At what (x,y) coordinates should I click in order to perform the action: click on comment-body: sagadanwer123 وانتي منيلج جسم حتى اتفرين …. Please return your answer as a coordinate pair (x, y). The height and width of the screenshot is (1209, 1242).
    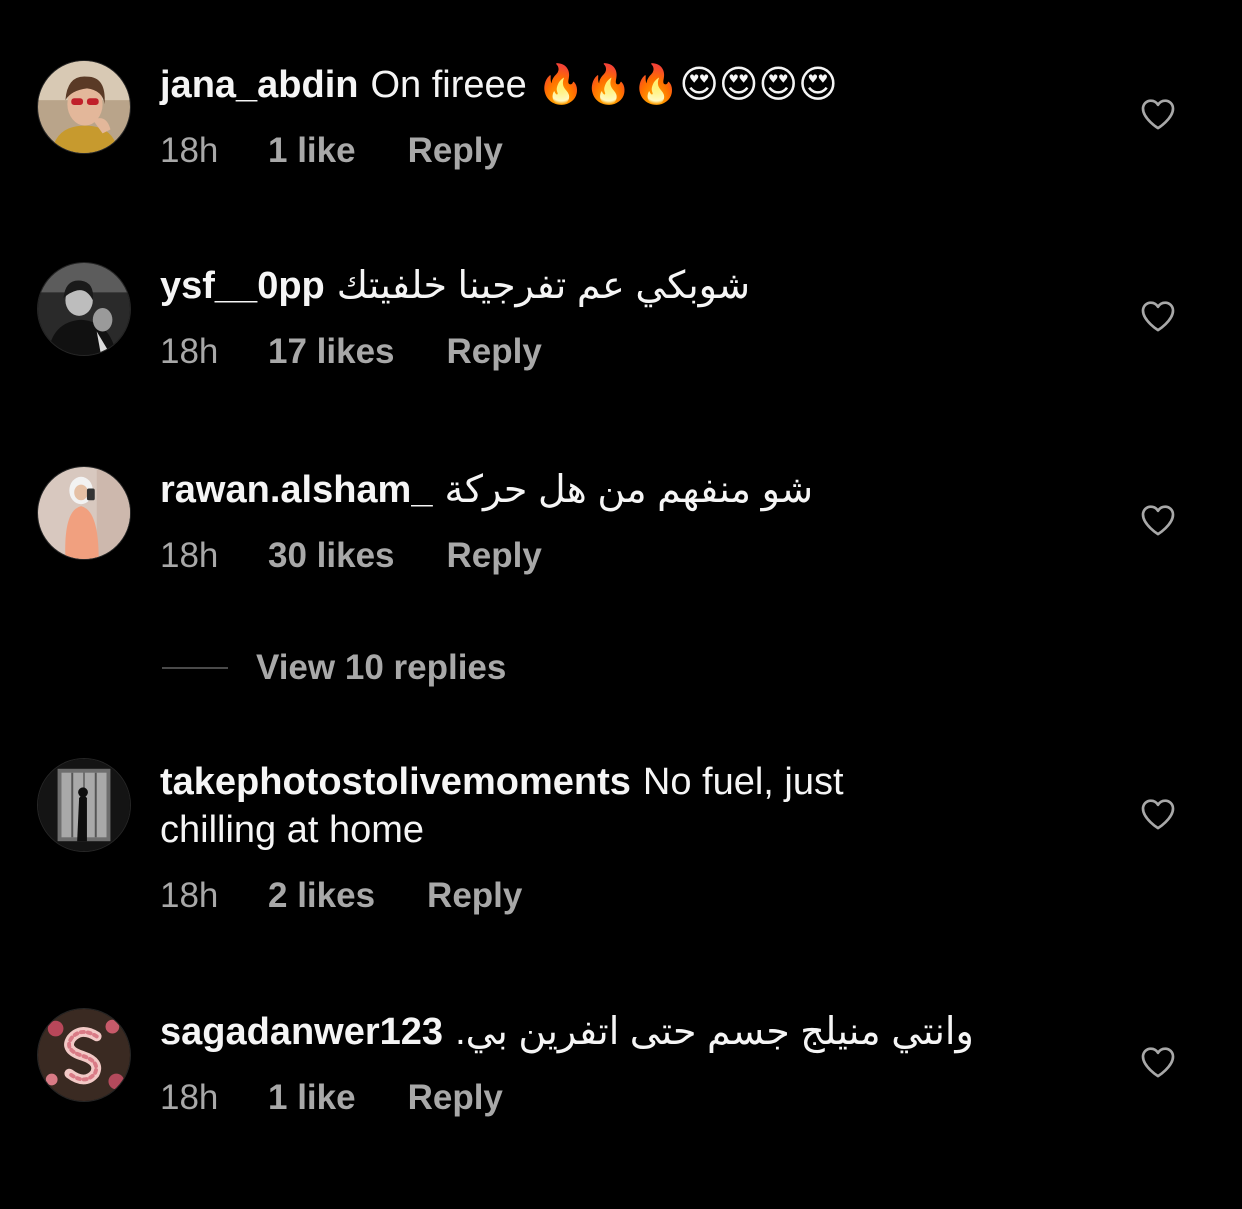
    Looking at the image, I should click on (630, 1063).